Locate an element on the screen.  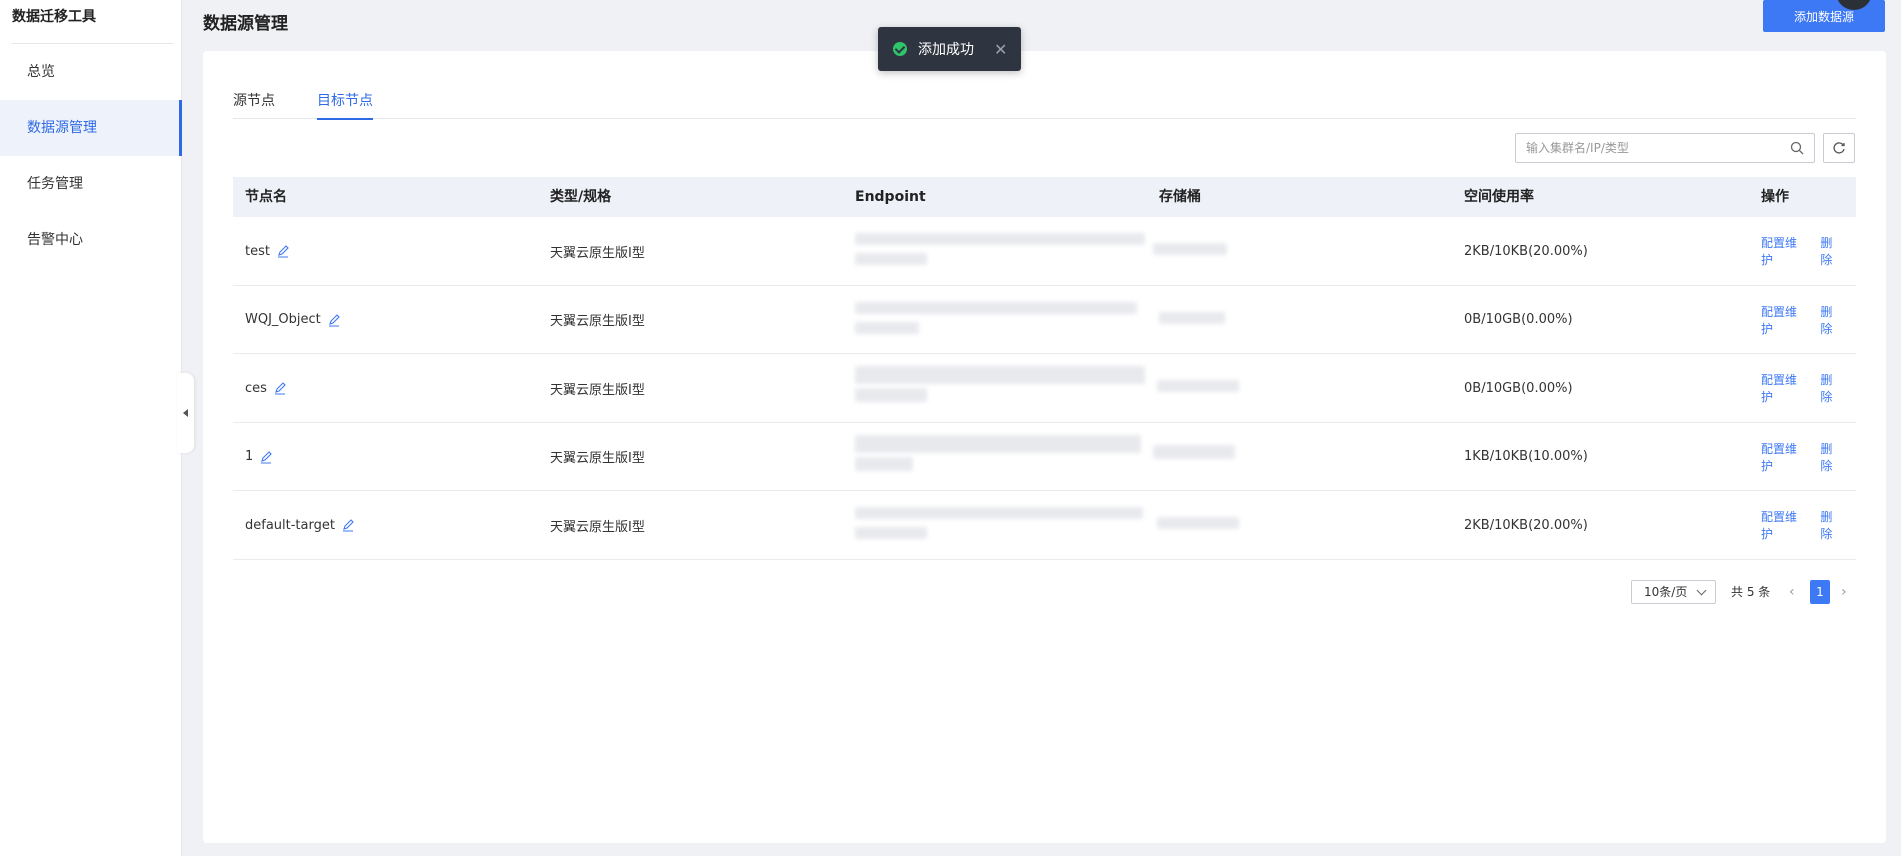
close-icon: ✕ is located at coordinates (1000, 49).